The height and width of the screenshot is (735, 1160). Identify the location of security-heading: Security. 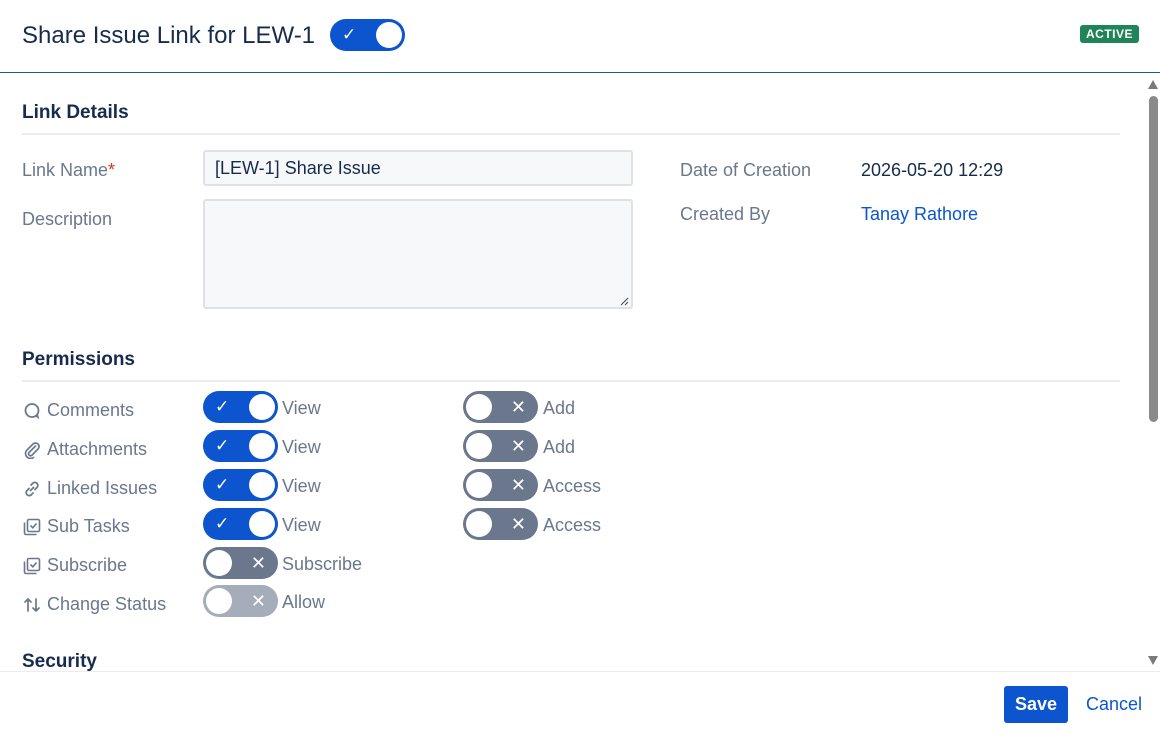
(59, 661).